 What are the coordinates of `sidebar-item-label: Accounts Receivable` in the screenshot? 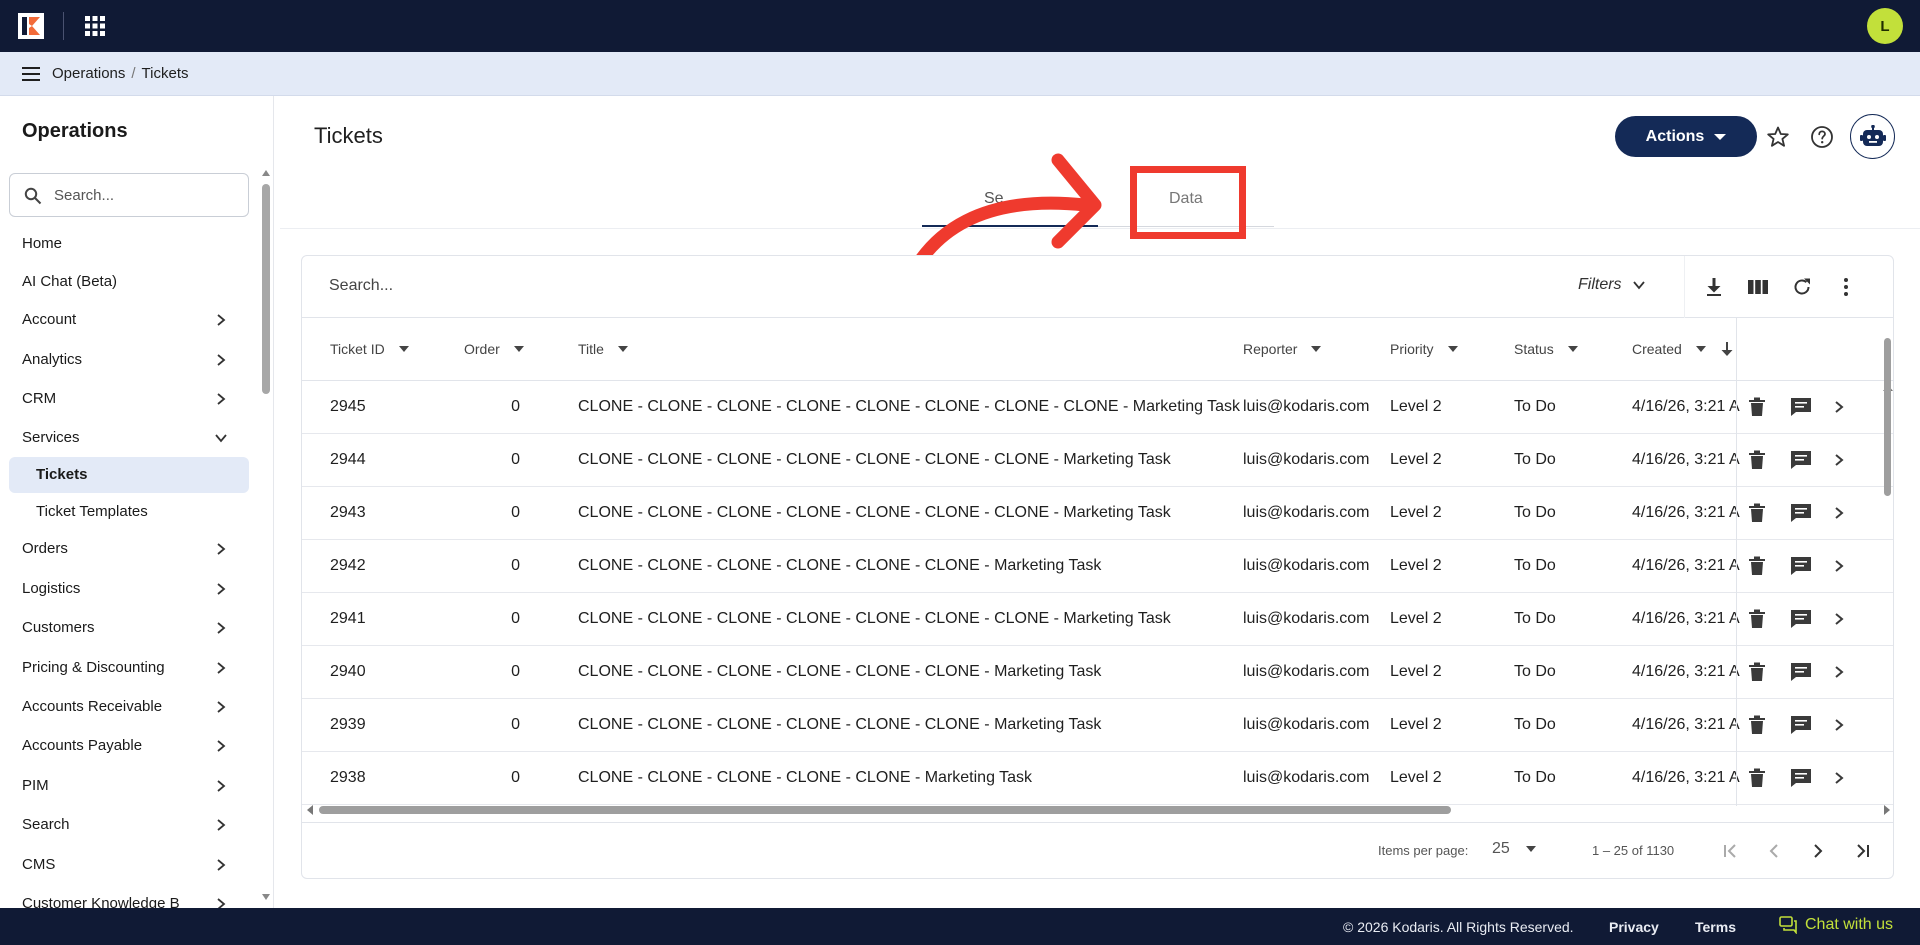 It's located at (92, 706).